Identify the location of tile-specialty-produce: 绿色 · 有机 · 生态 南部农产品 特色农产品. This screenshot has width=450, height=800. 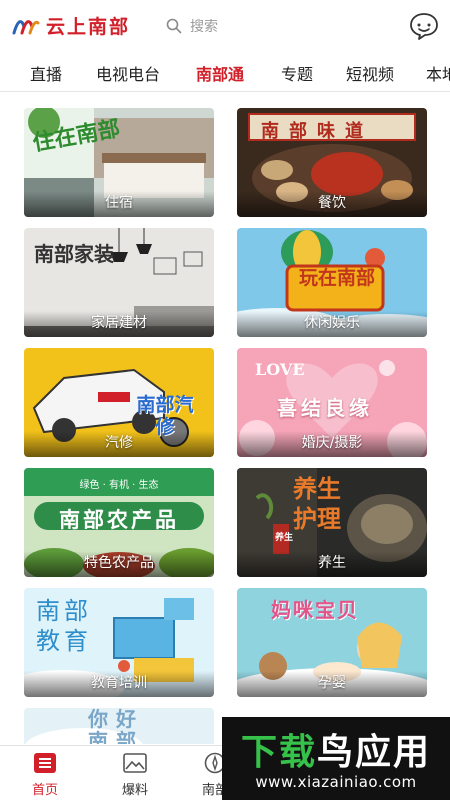
(119, 522).